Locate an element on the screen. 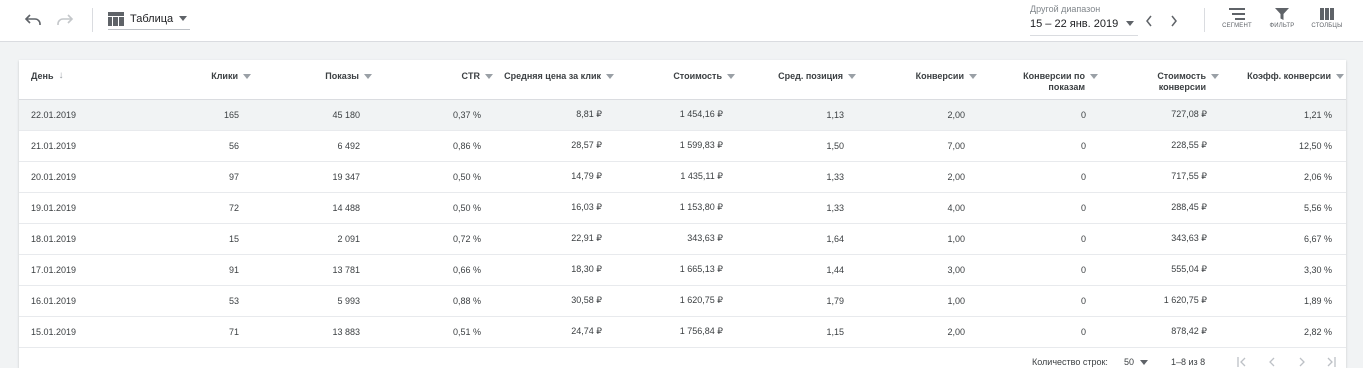 The height and width of the screenshot is (368, 1363). previous-period-icon is located at coordinates (1149, 21).